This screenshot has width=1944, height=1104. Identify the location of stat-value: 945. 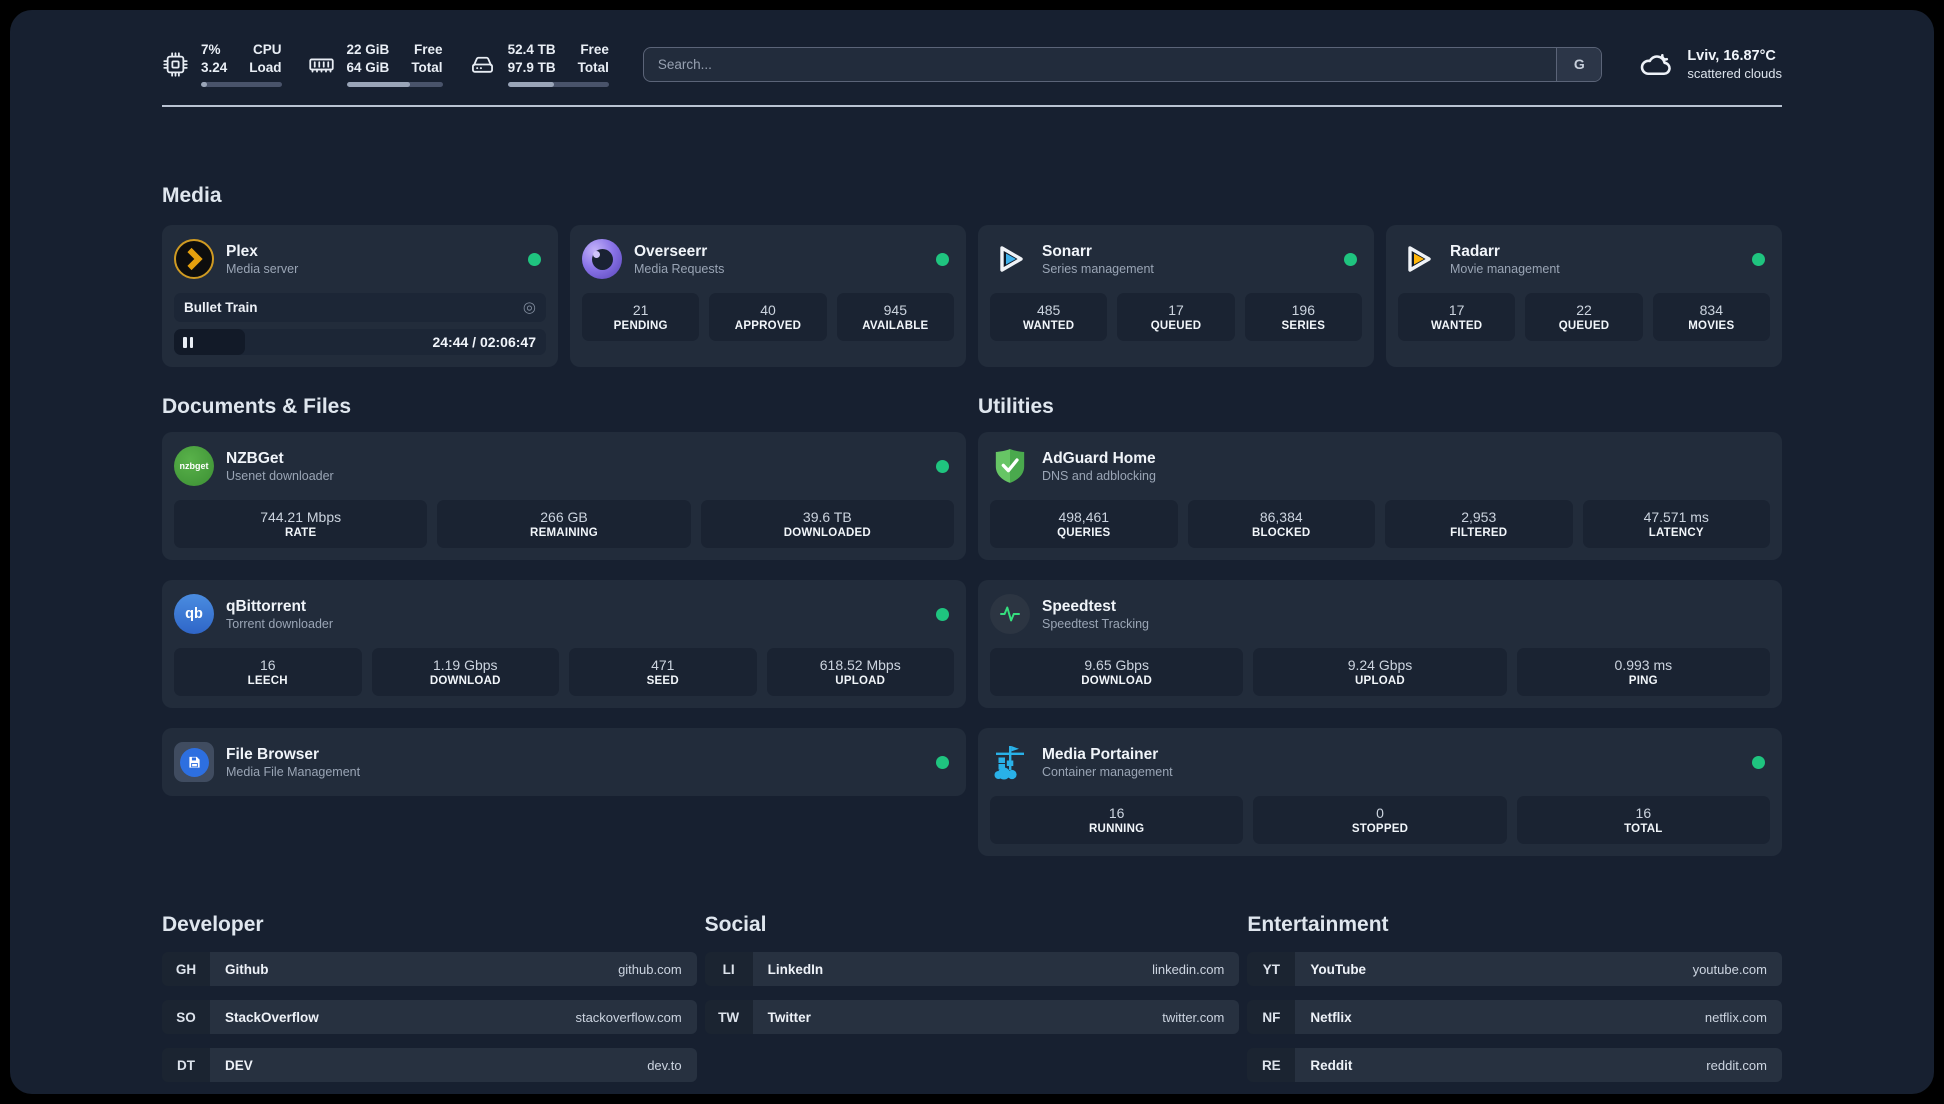
(895, 310).